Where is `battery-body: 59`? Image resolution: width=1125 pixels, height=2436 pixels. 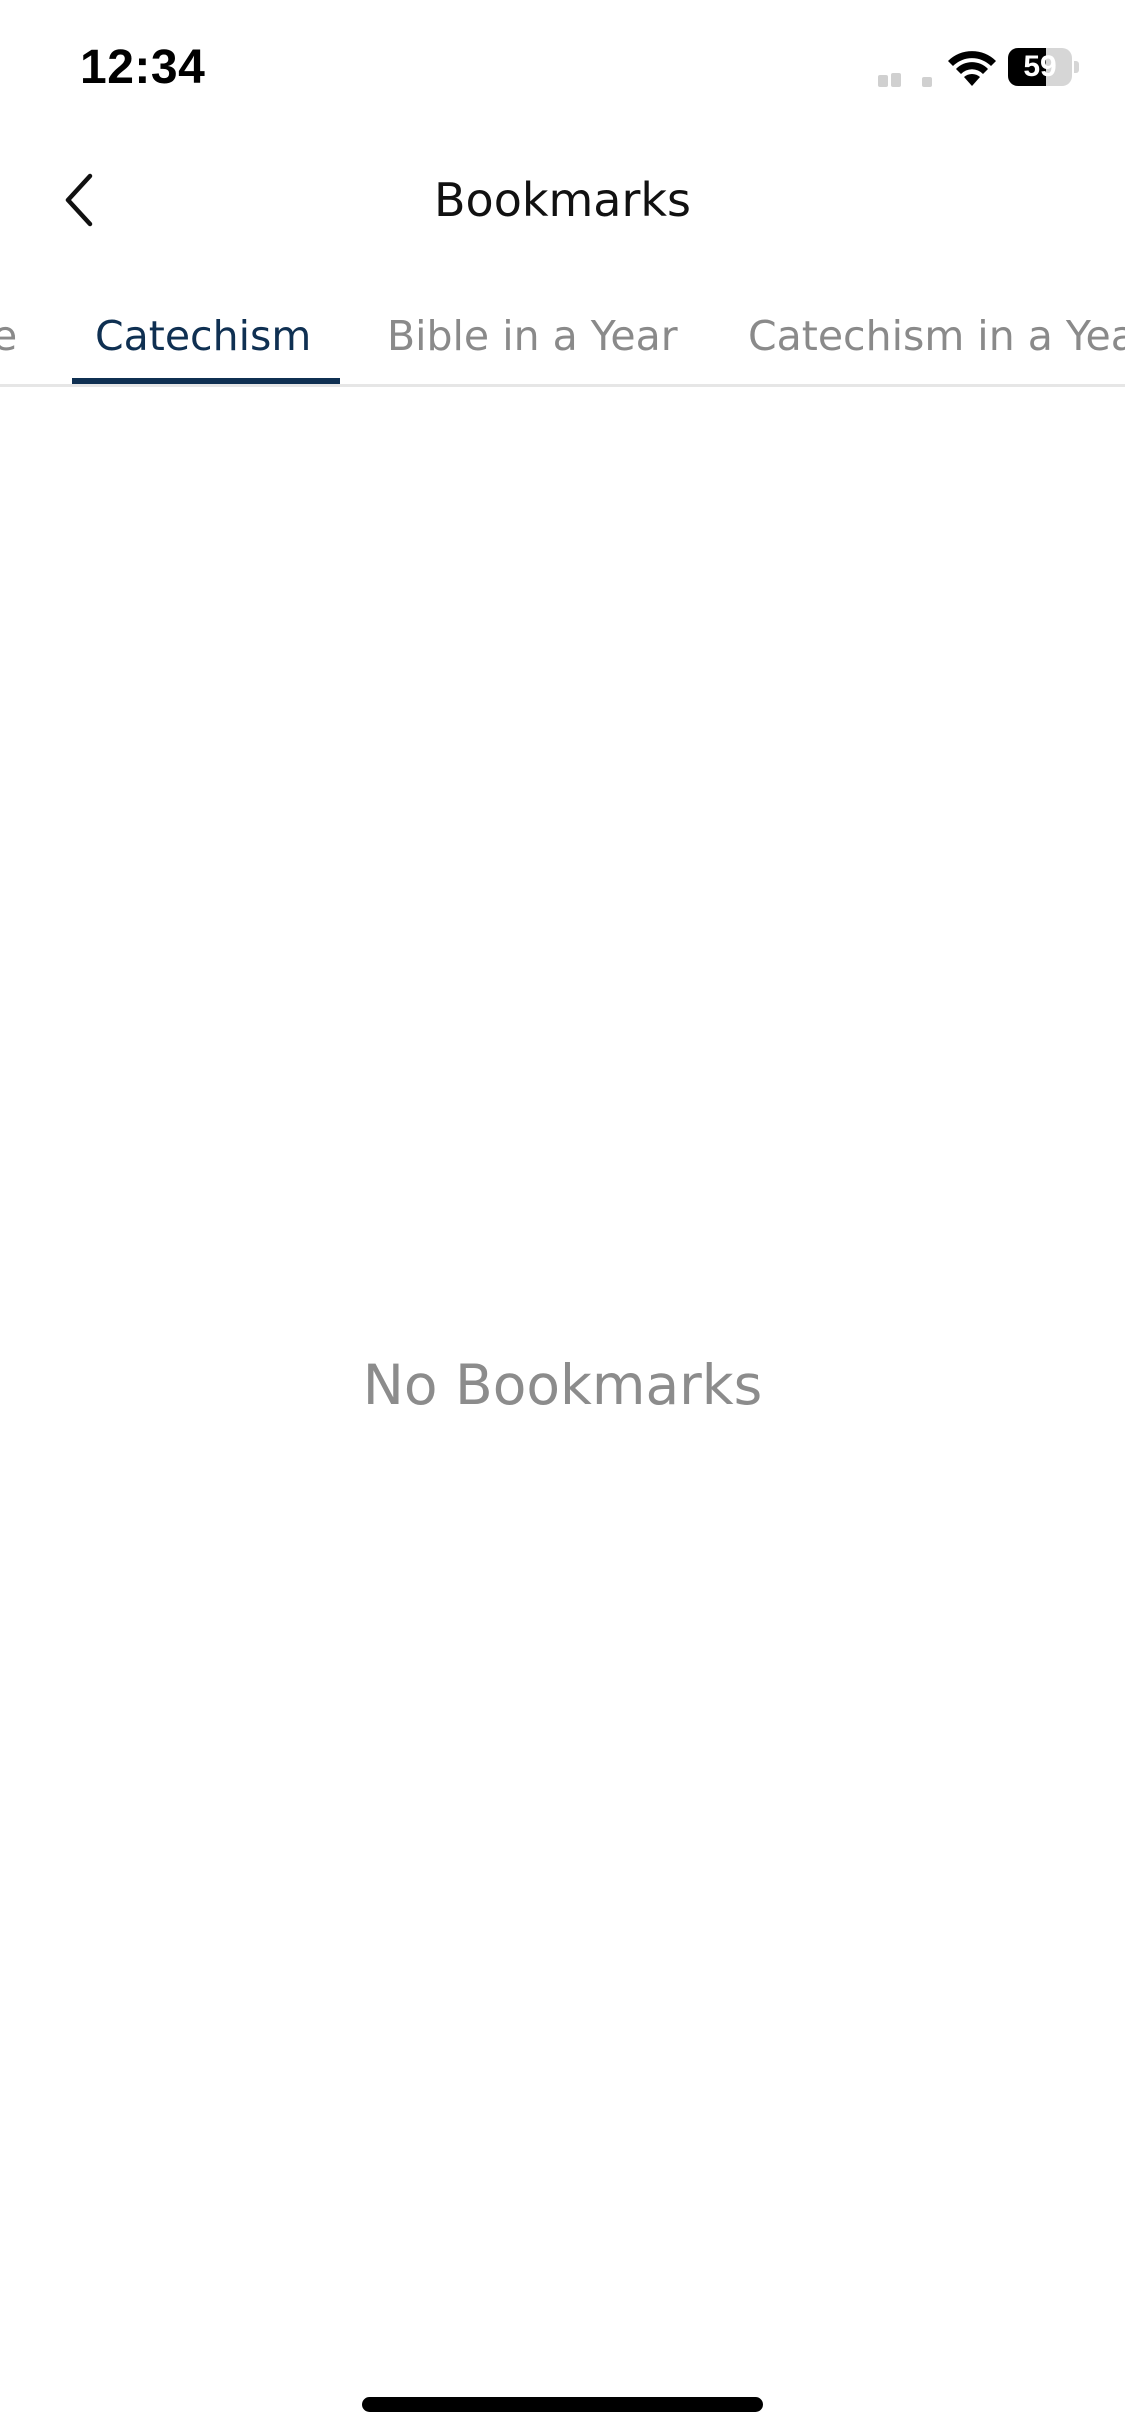 battery-body: 59 is located at coordinates (1040, 67).